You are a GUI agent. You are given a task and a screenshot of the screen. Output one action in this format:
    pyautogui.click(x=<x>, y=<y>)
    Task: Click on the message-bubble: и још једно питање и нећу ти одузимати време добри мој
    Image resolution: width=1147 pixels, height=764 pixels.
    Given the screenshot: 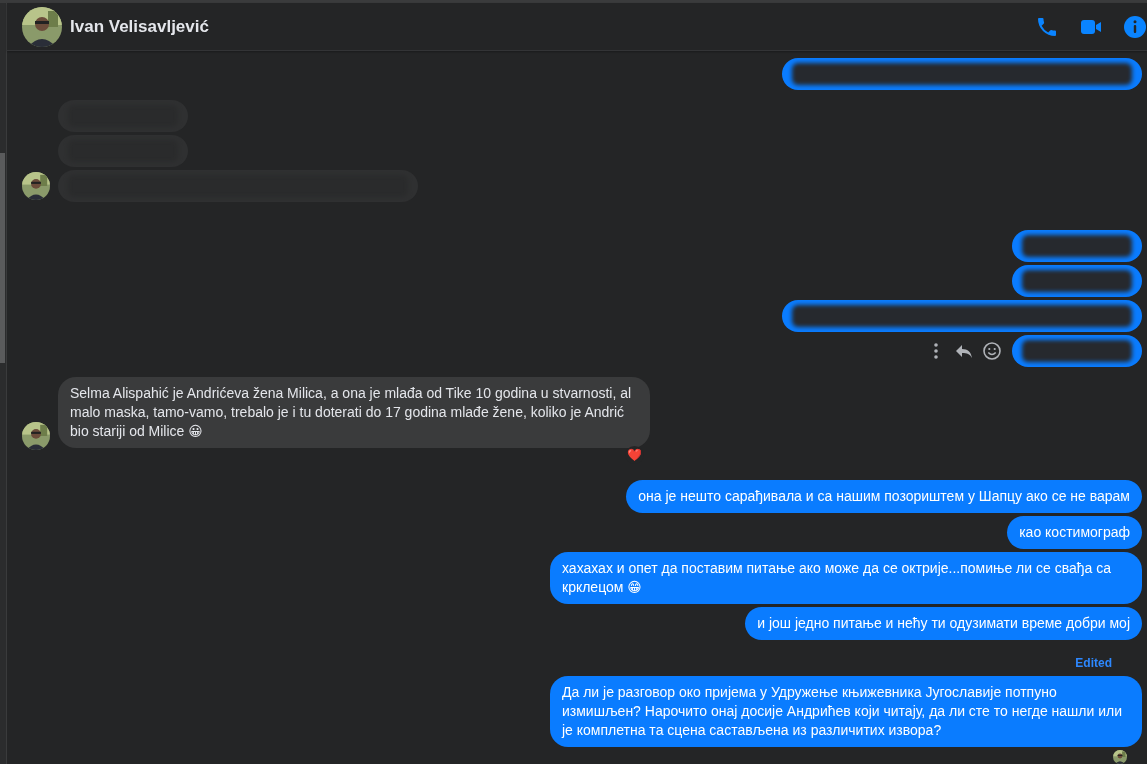 What is the action you would take?
    pyautogui.click(x=943, y=623)
    